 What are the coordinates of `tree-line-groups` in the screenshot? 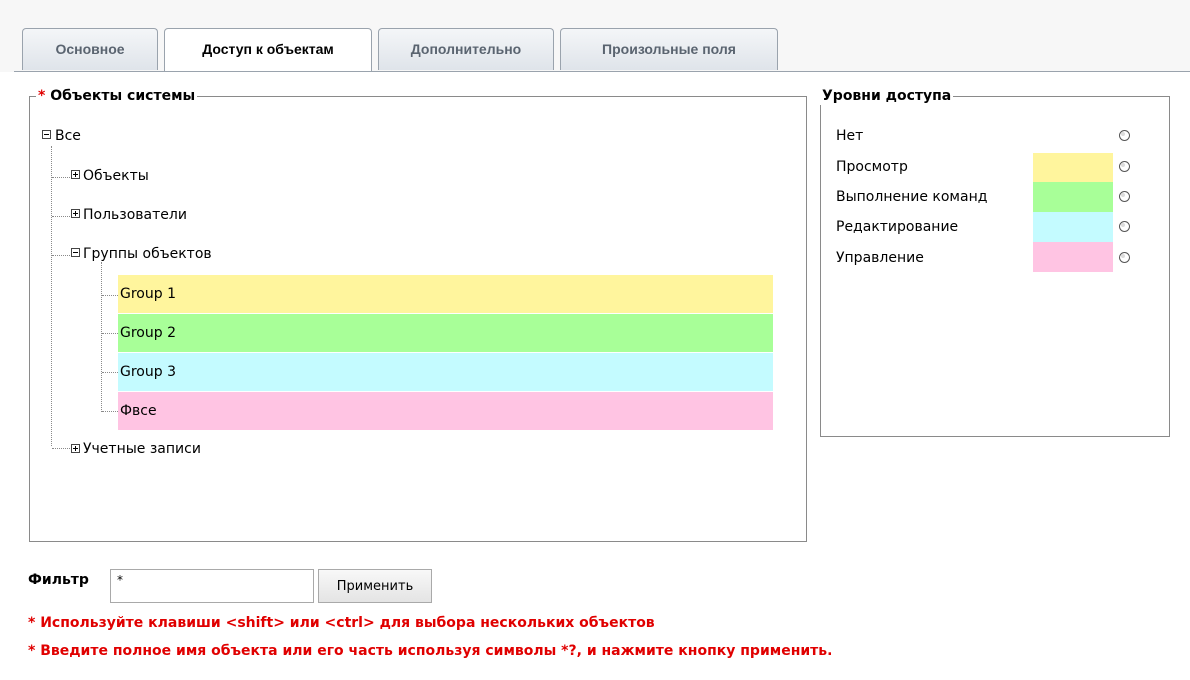 It's located at (101, 337).